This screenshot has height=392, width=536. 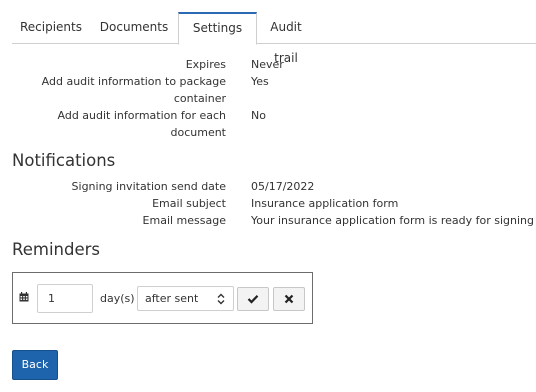 I want to click on tab-documents: Documents, so click(x=134, y=28).